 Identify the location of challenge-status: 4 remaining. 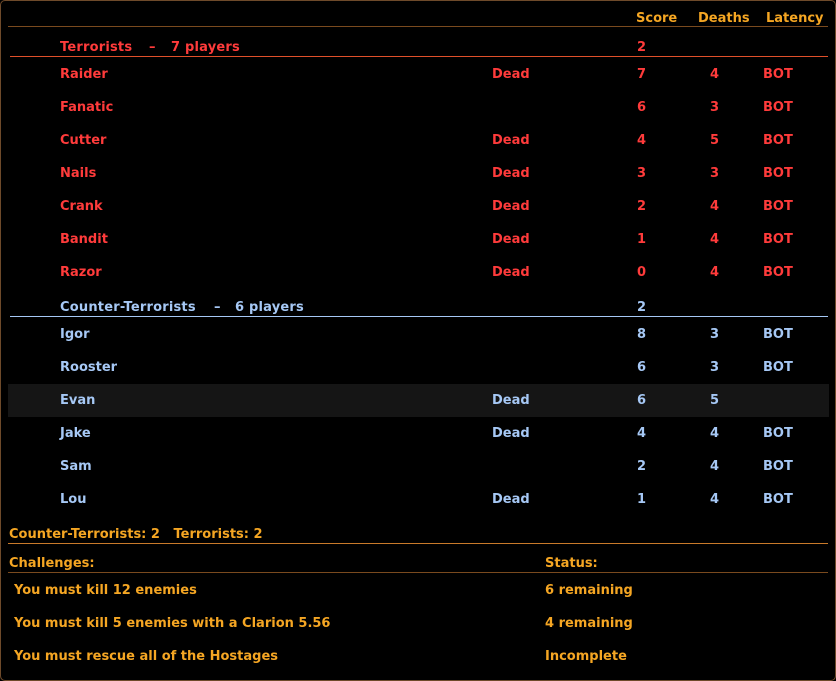
(589, 623).